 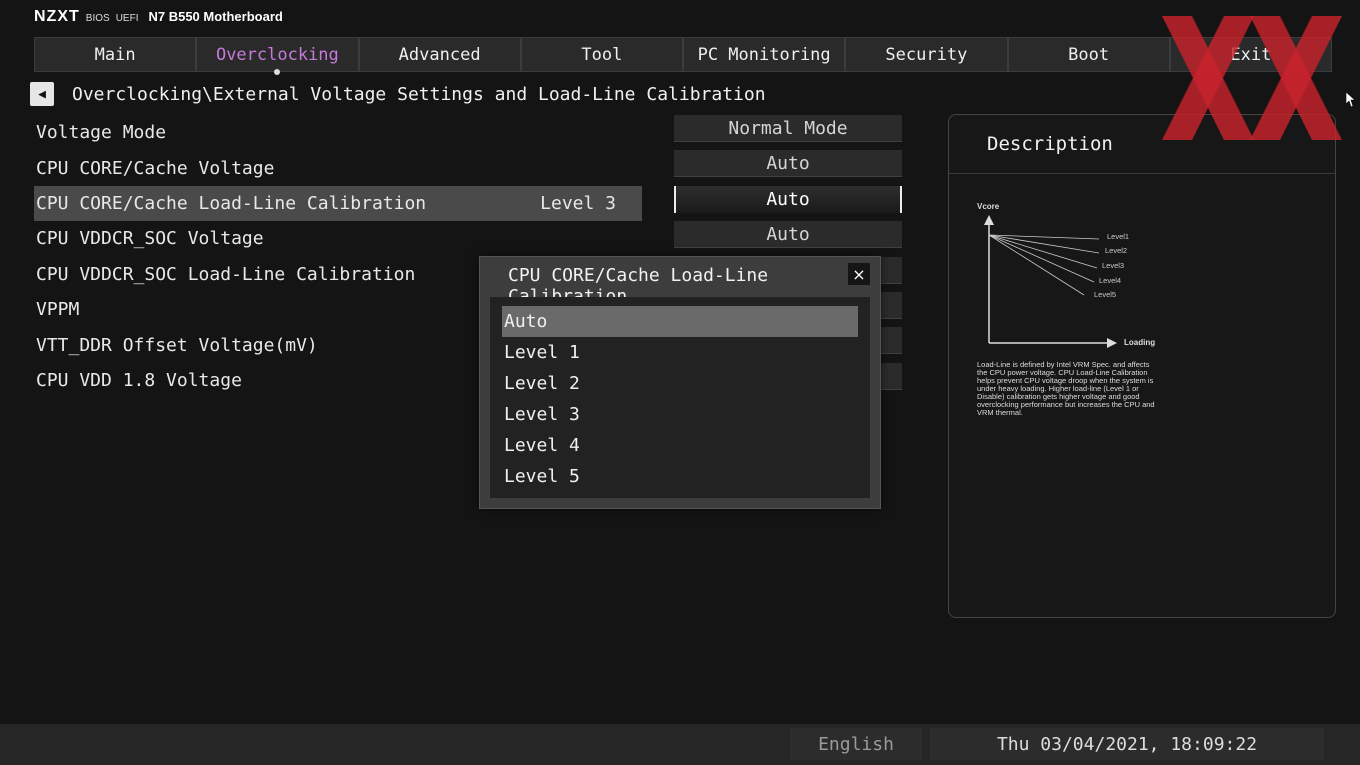 I want to click on setting-label: CPU VDDCR_SOC Load-Line Calibration, so click(x=226, y=274).